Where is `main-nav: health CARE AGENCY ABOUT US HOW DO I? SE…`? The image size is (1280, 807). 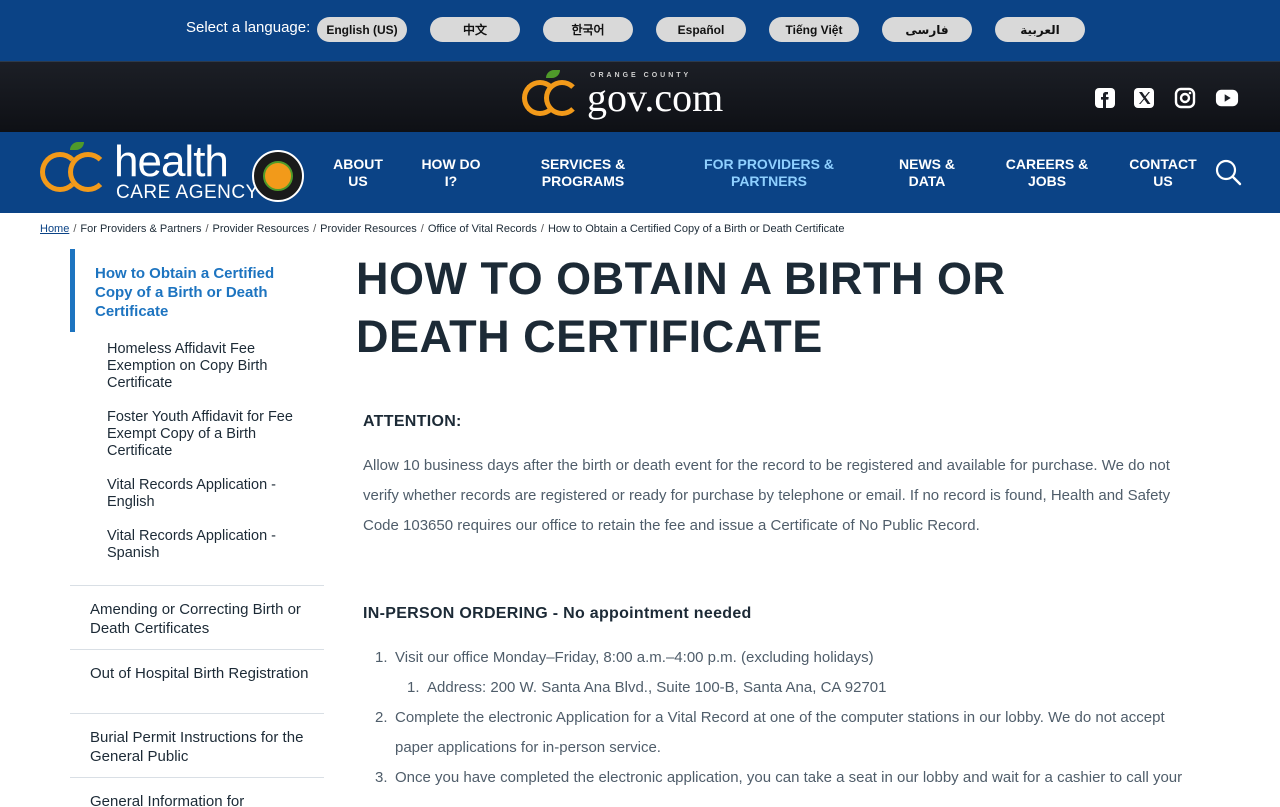
main-nav: health CARE AGENCY ABOUT US HOW DO I? SE… is located at coordinates (640, 172).